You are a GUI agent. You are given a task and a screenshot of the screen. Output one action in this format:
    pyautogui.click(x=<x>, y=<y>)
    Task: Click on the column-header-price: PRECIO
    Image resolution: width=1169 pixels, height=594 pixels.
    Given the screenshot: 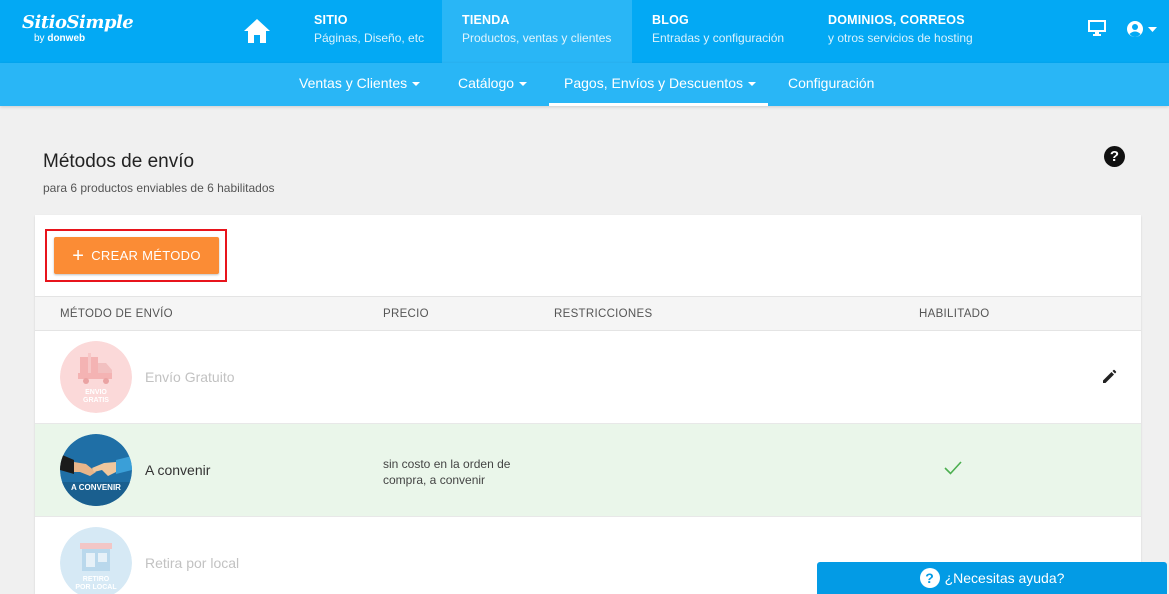 What is the action you would take?
    pyautogui.click(x=406, y=314)
    